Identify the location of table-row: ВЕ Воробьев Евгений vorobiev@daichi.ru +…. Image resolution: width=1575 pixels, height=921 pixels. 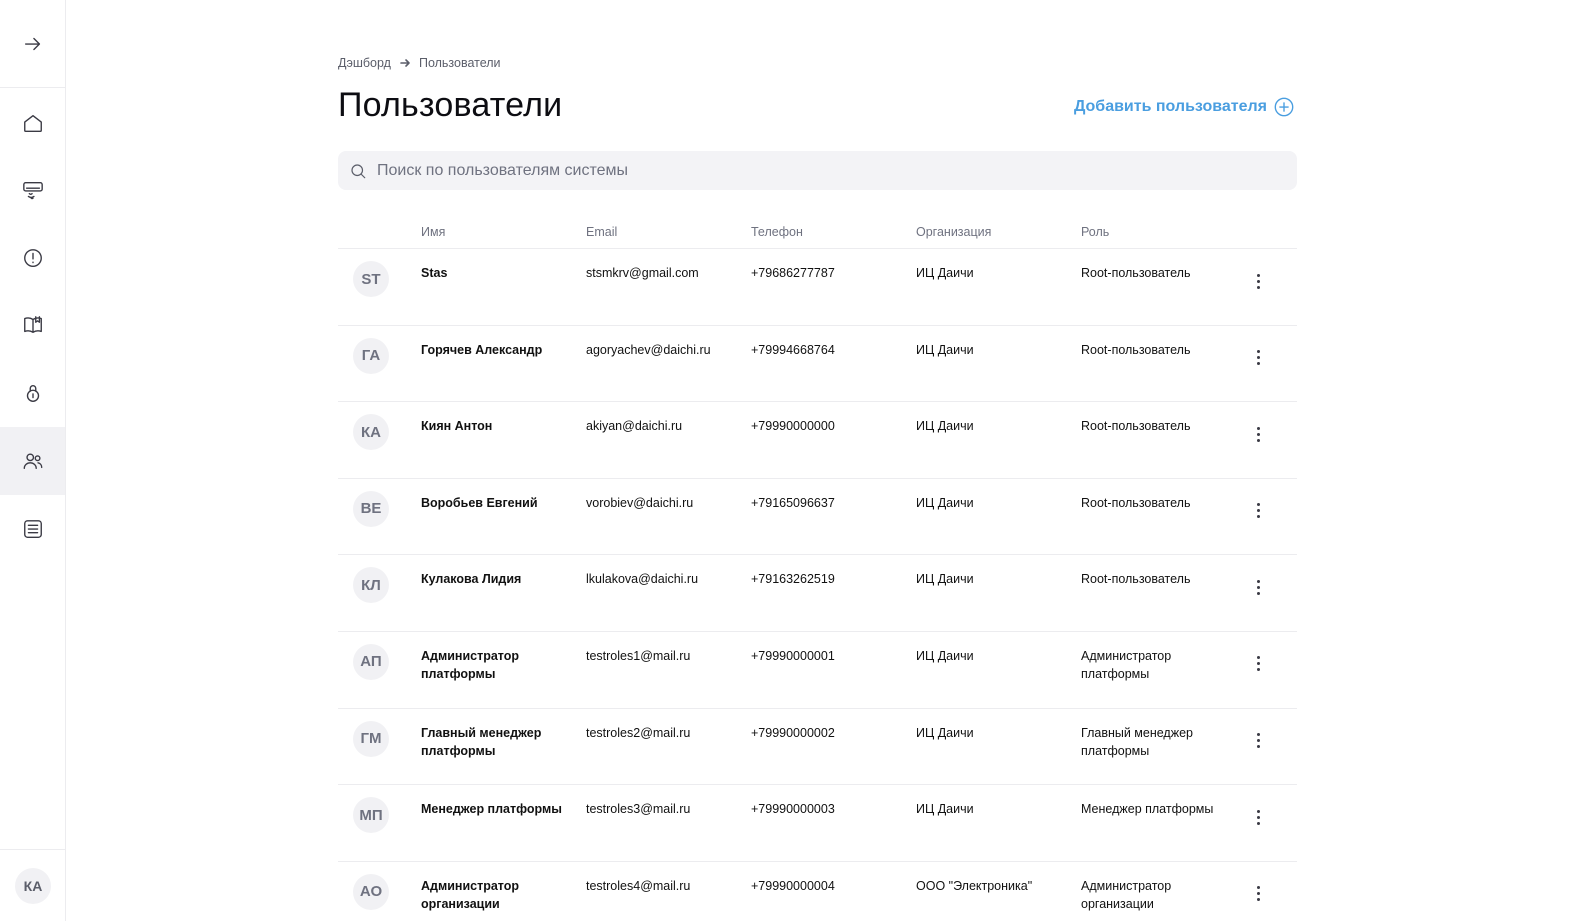
(817, 517).